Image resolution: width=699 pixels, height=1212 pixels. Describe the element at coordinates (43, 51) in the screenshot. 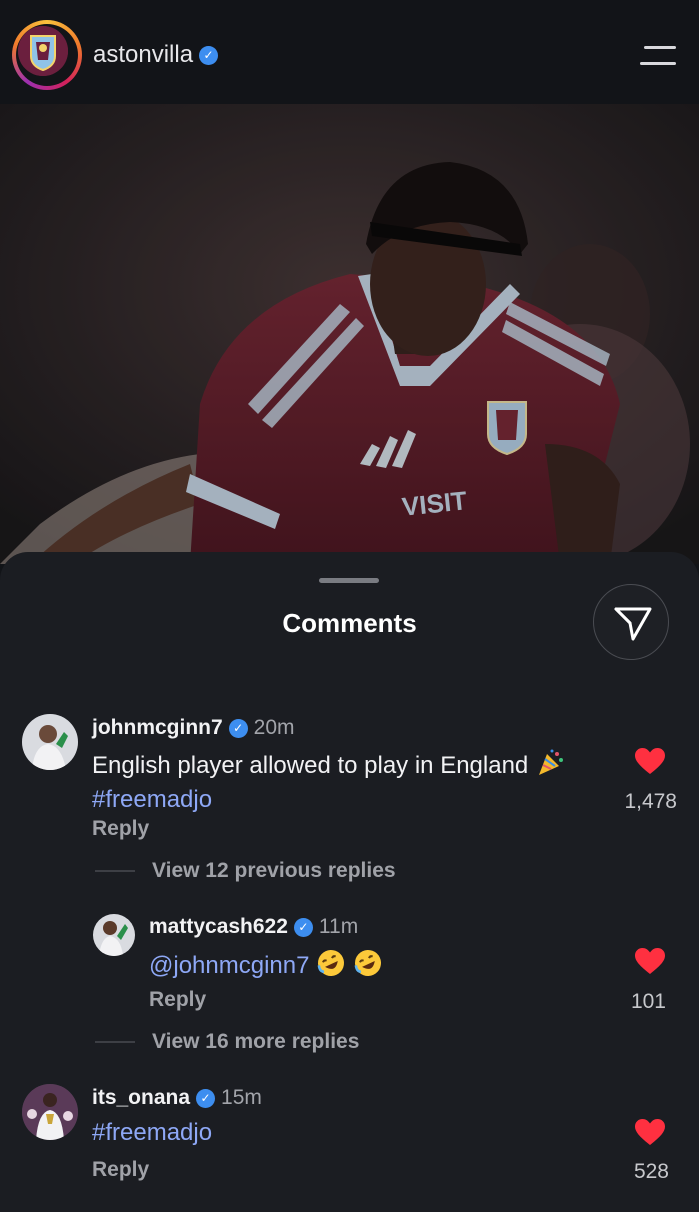

I see `club-crest-icon` at that location.